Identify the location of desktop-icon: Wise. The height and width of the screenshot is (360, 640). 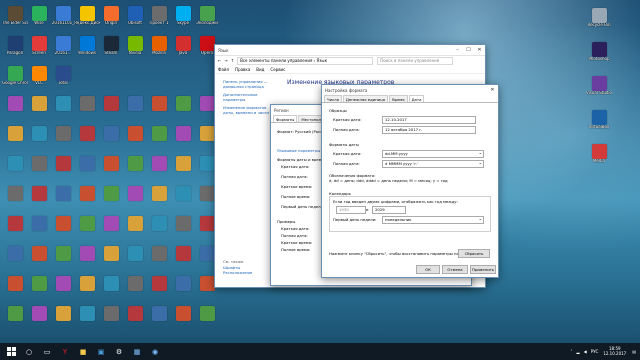
(39, 21).